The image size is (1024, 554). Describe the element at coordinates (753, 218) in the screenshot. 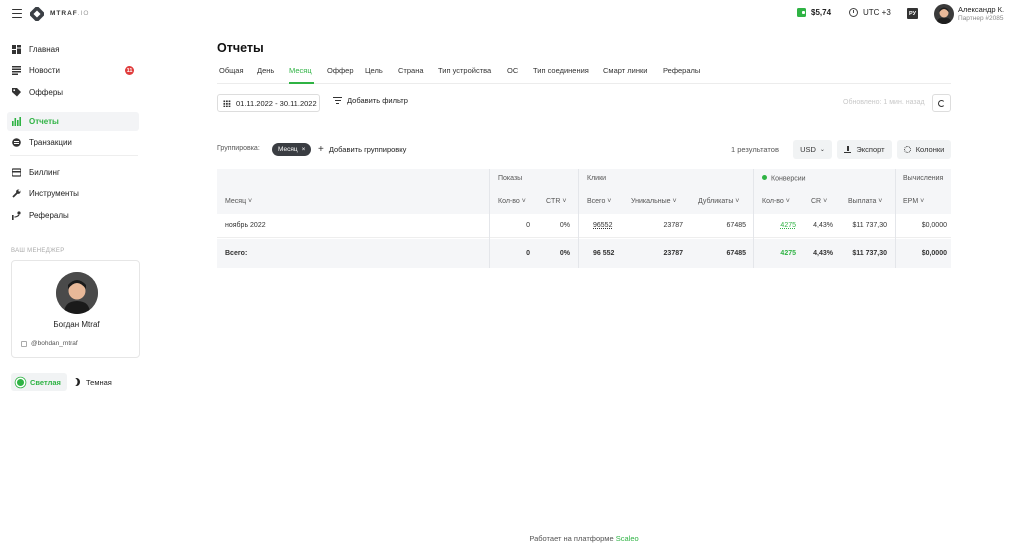

I see `column-divider` at that location.